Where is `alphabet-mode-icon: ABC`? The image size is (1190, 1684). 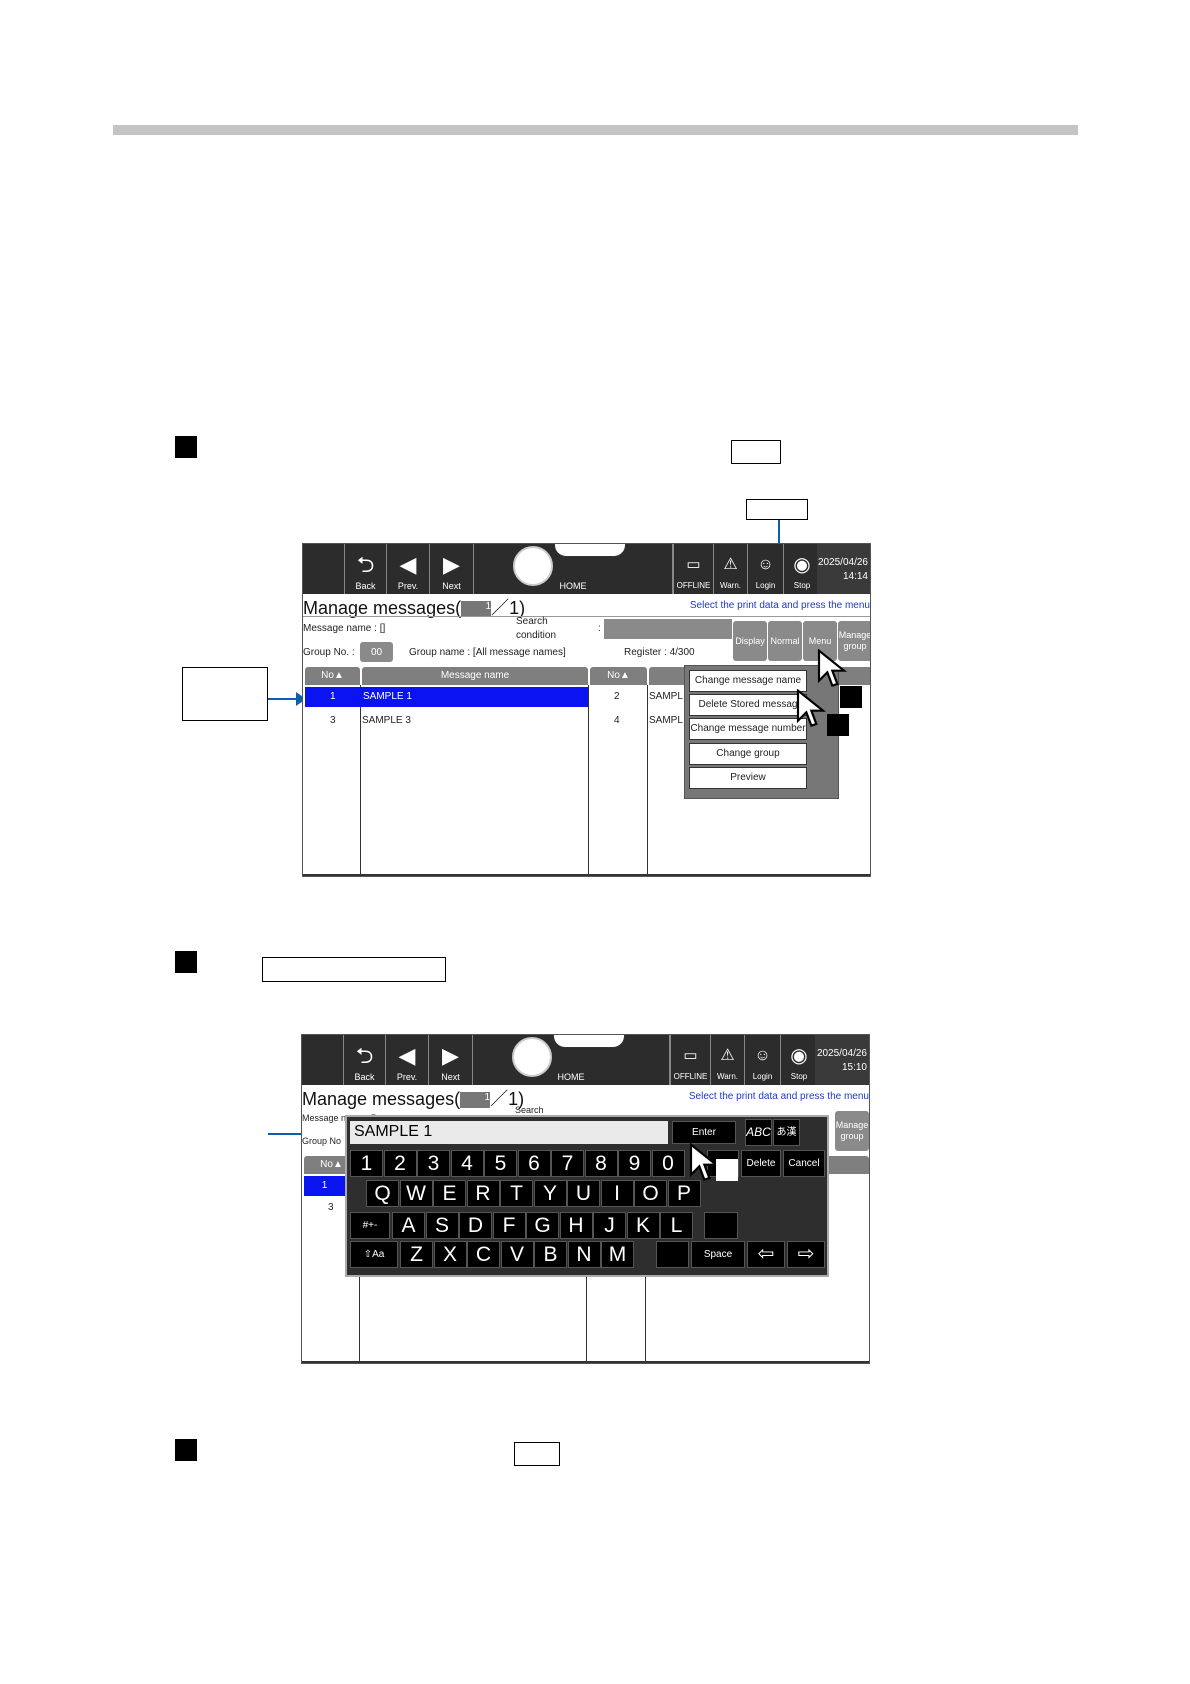
alphabet-mode-icon: ABC is located at coordinates (758, 1132).